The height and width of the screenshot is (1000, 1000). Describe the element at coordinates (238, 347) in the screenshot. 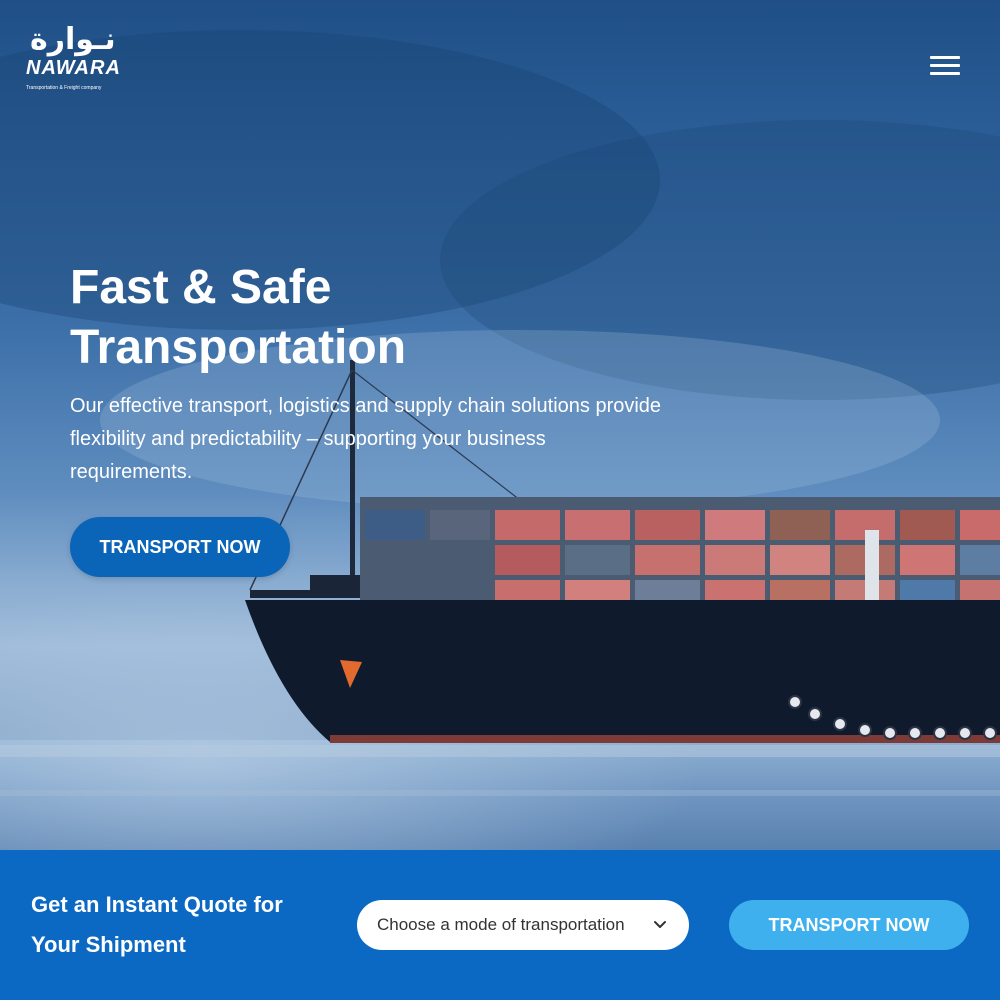

I see `hero-title-line-2: Transportation` at that location.